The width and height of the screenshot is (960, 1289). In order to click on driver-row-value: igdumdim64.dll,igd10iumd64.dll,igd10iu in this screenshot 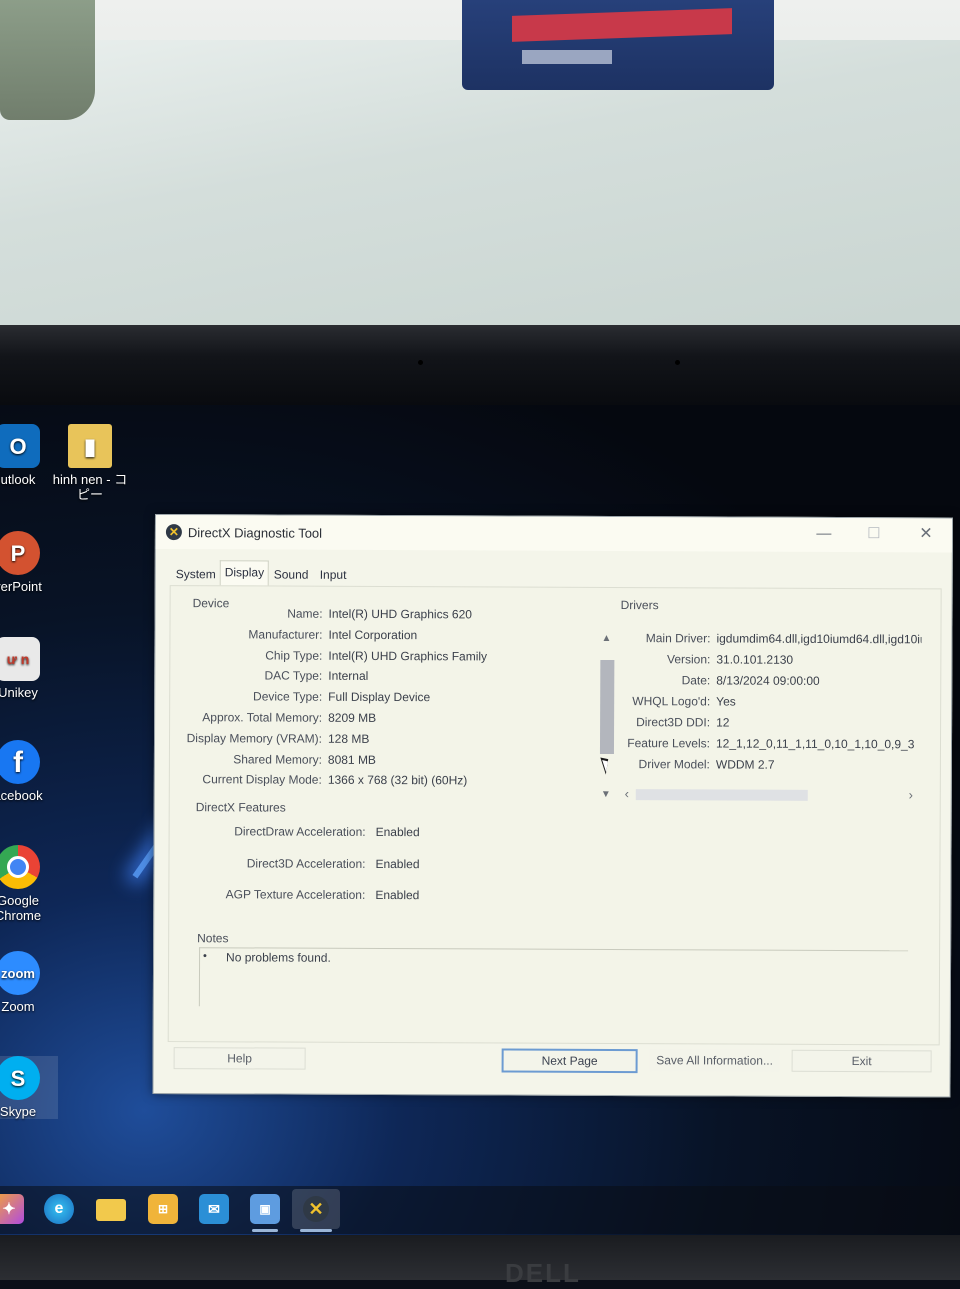, I will do `click(818, 638)`.